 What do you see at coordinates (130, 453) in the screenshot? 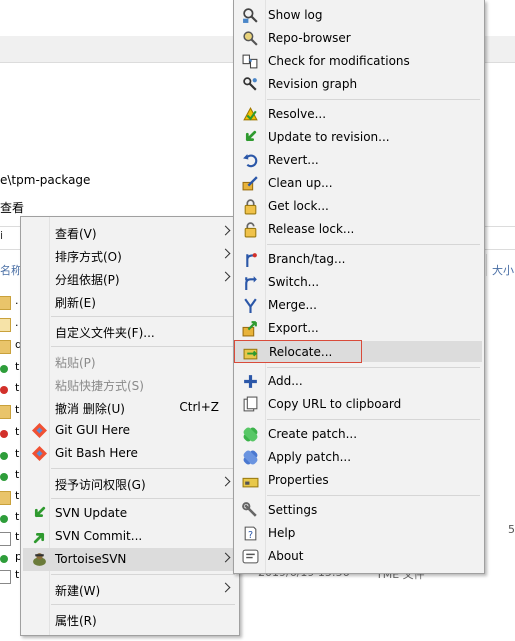
I see `menu-item-git-bash: Git Bash Here` at bounding box center [130, 453].